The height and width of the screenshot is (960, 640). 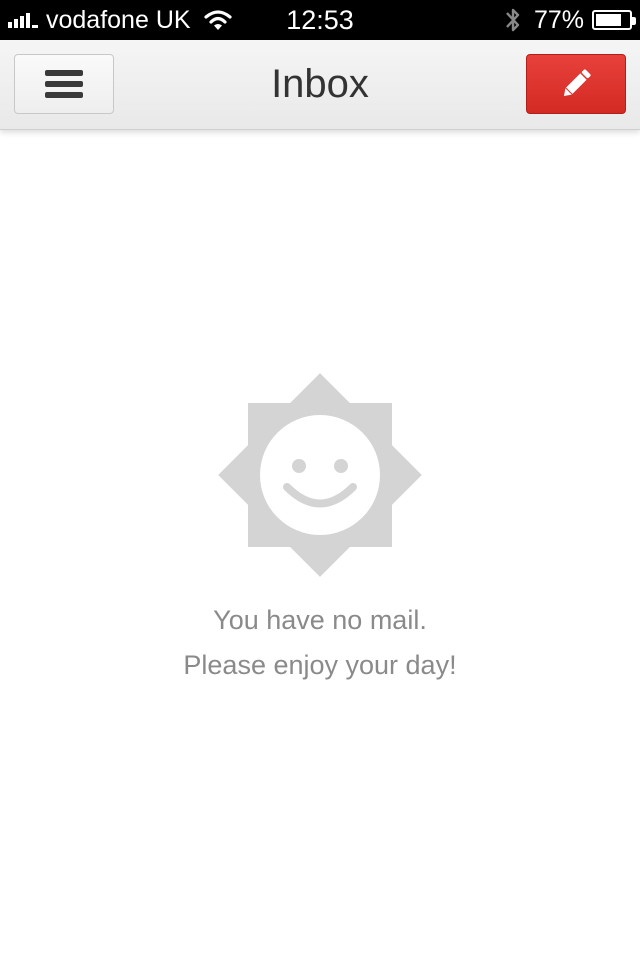 I want to click on menu-icon, so click(x=64, y=84).